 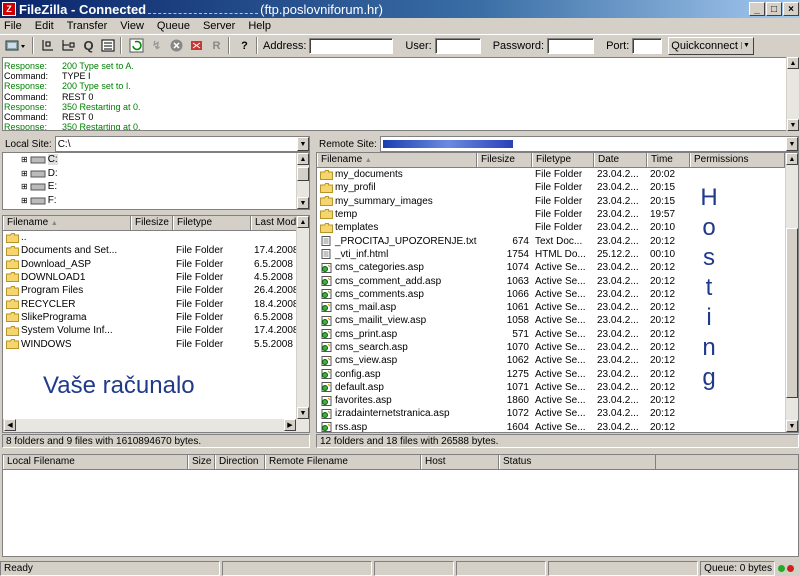 What do you see at coordinates (156, 303) in the screenshot?
I see `local-file-row: RECYCLER File Folder 18.4.2008` at bounding box center [156, 303].